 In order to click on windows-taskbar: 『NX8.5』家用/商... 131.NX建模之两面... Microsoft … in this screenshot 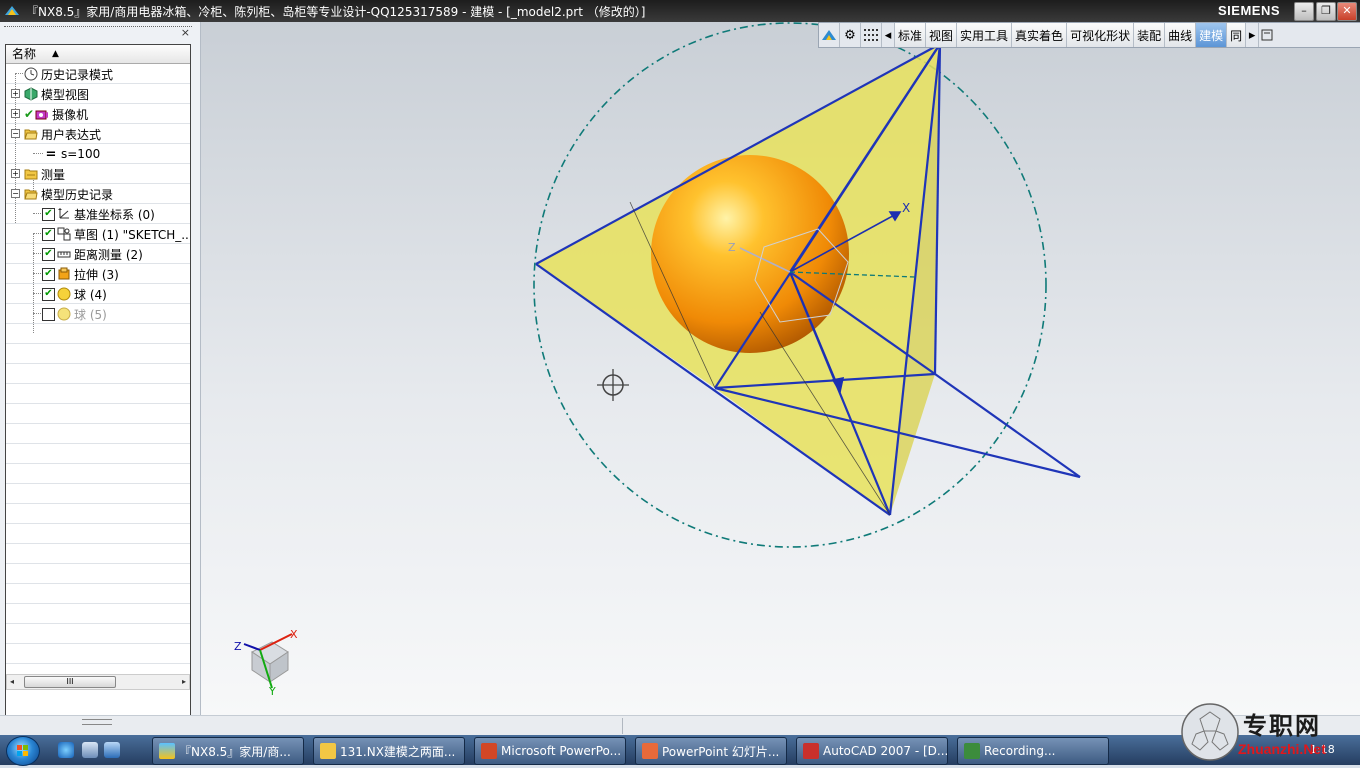, I will do `click(680, 750)`.